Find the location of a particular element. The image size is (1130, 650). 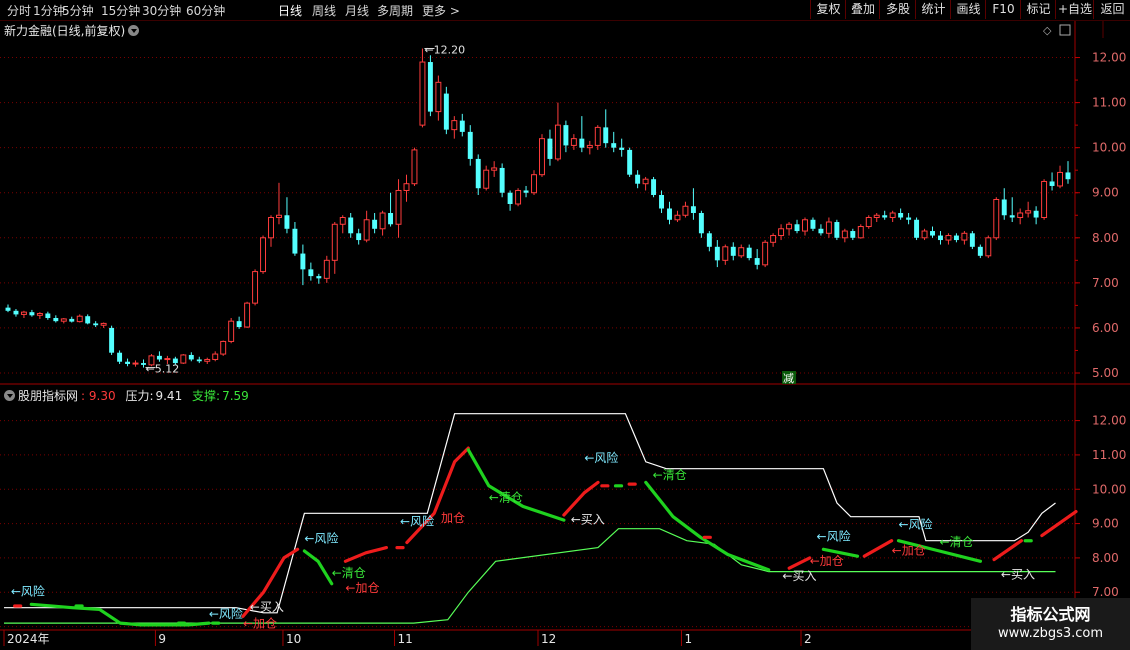

x-tick-label: 2 is located at coordinates (808, 639).